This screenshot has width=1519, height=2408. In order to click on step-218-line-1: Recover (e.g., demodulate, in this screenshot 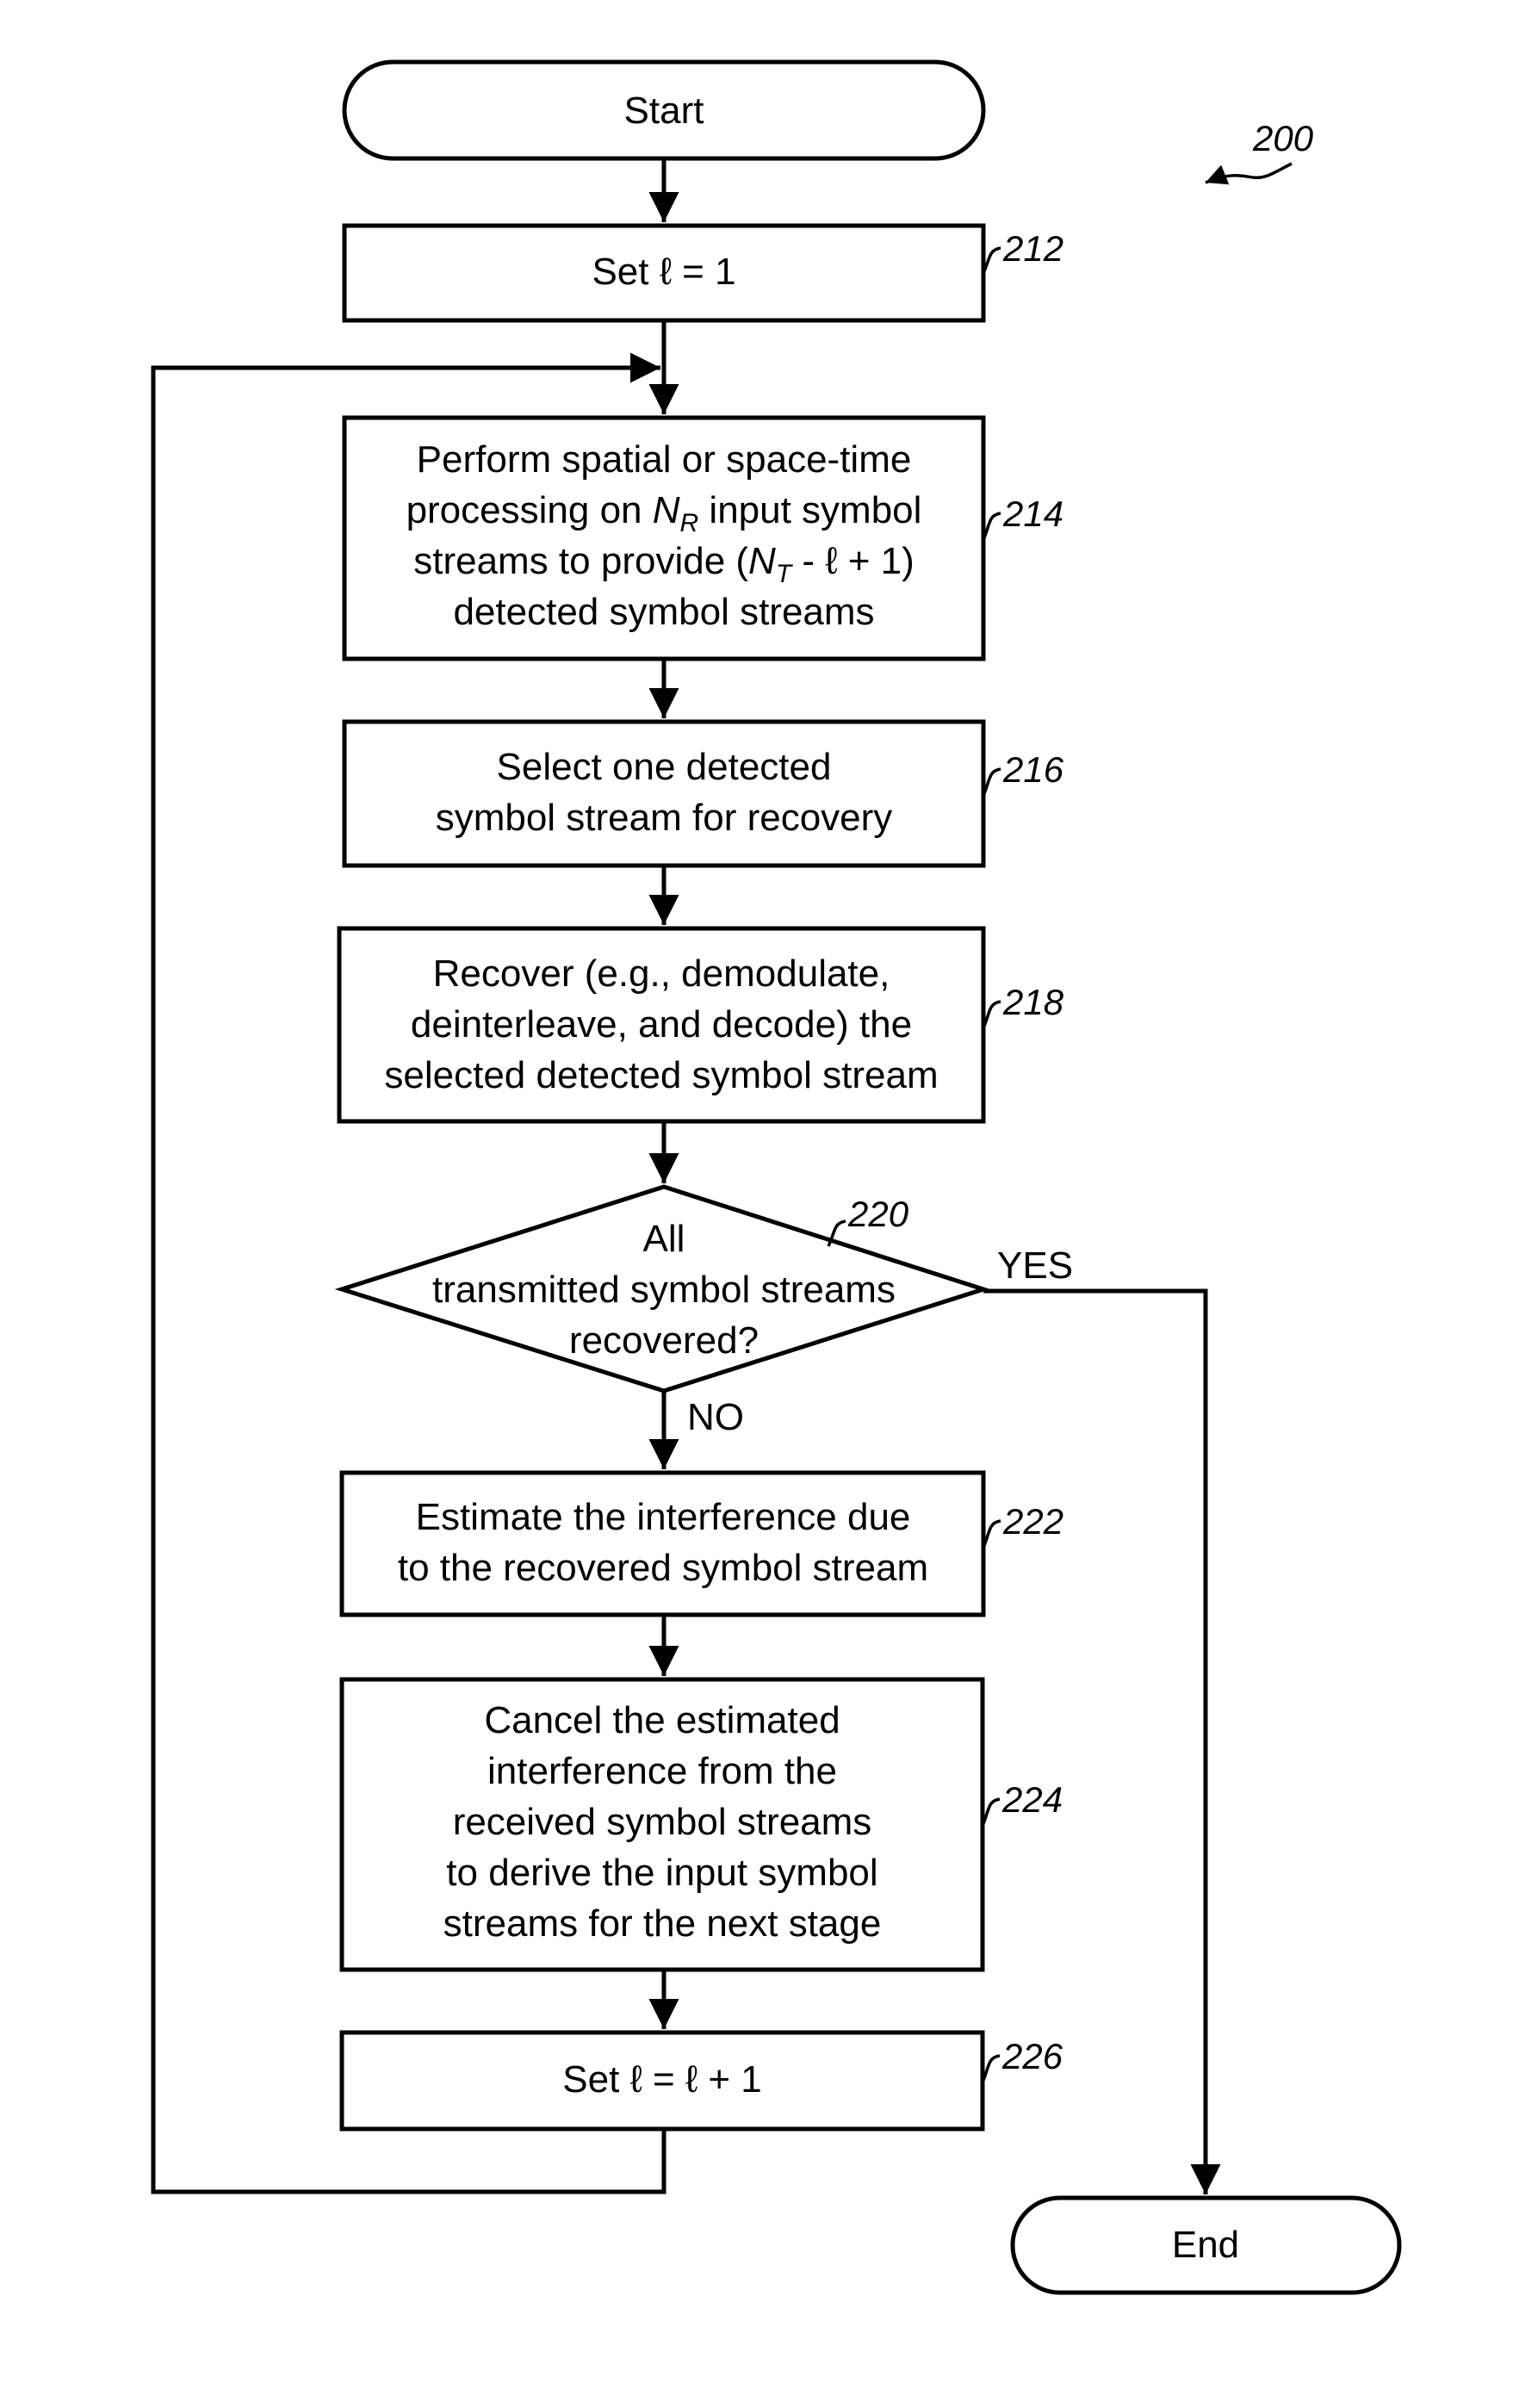, I will do `click(662, 974)`.